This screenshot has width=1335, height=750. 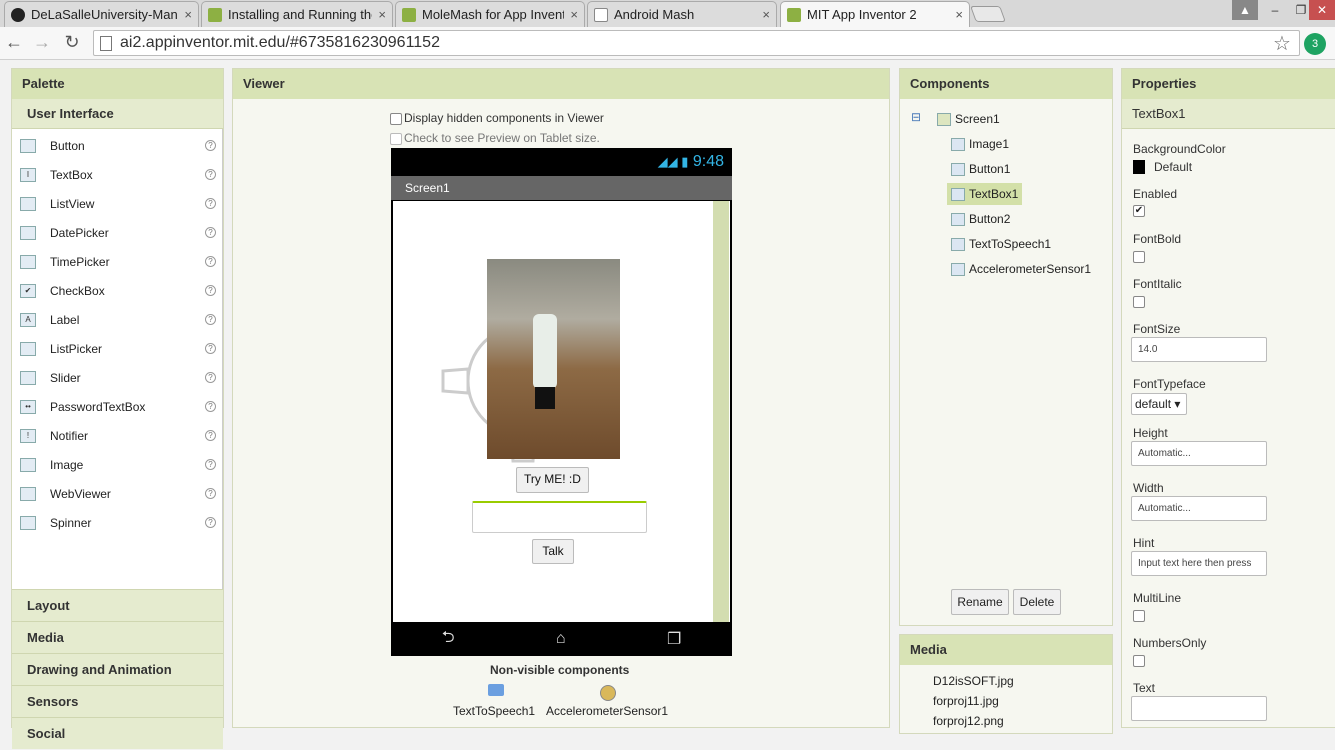 What do you see at coordinates (916, 117) in the screenshot?
I see `collapse-tree-icon: ⊟` at bounding box center [916, 117].